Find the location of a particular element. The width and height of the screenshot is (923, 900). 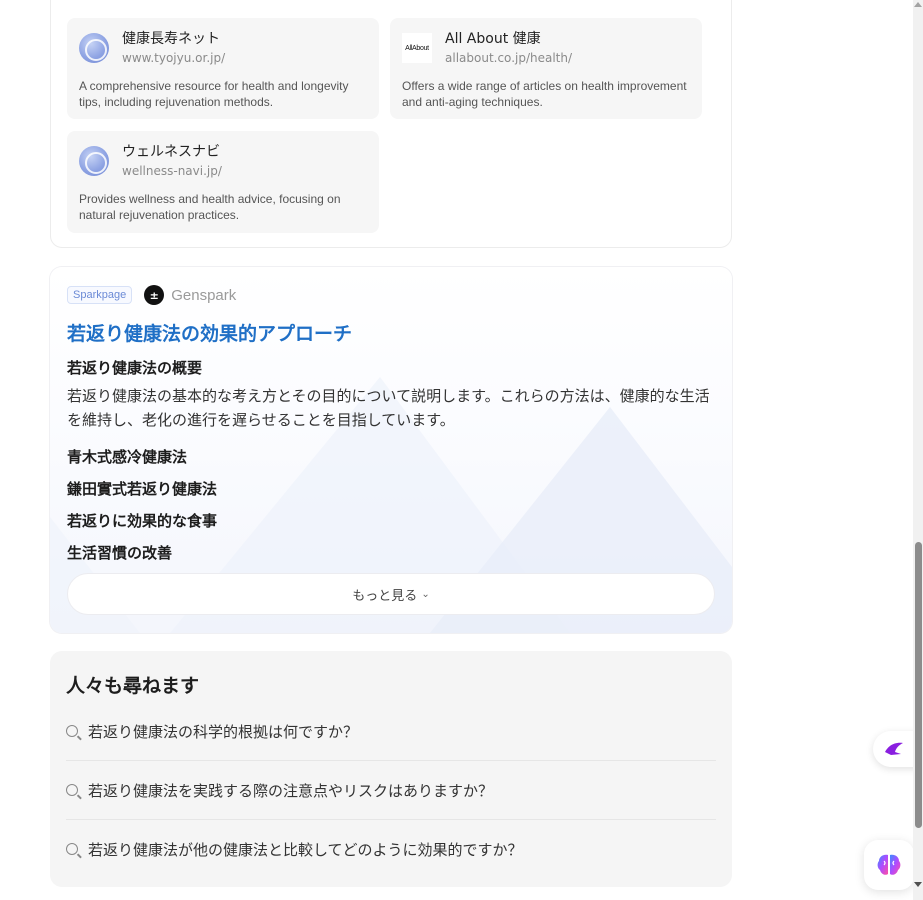

chevron-down-icon: ⌄ is located at coordinates (425, 594).